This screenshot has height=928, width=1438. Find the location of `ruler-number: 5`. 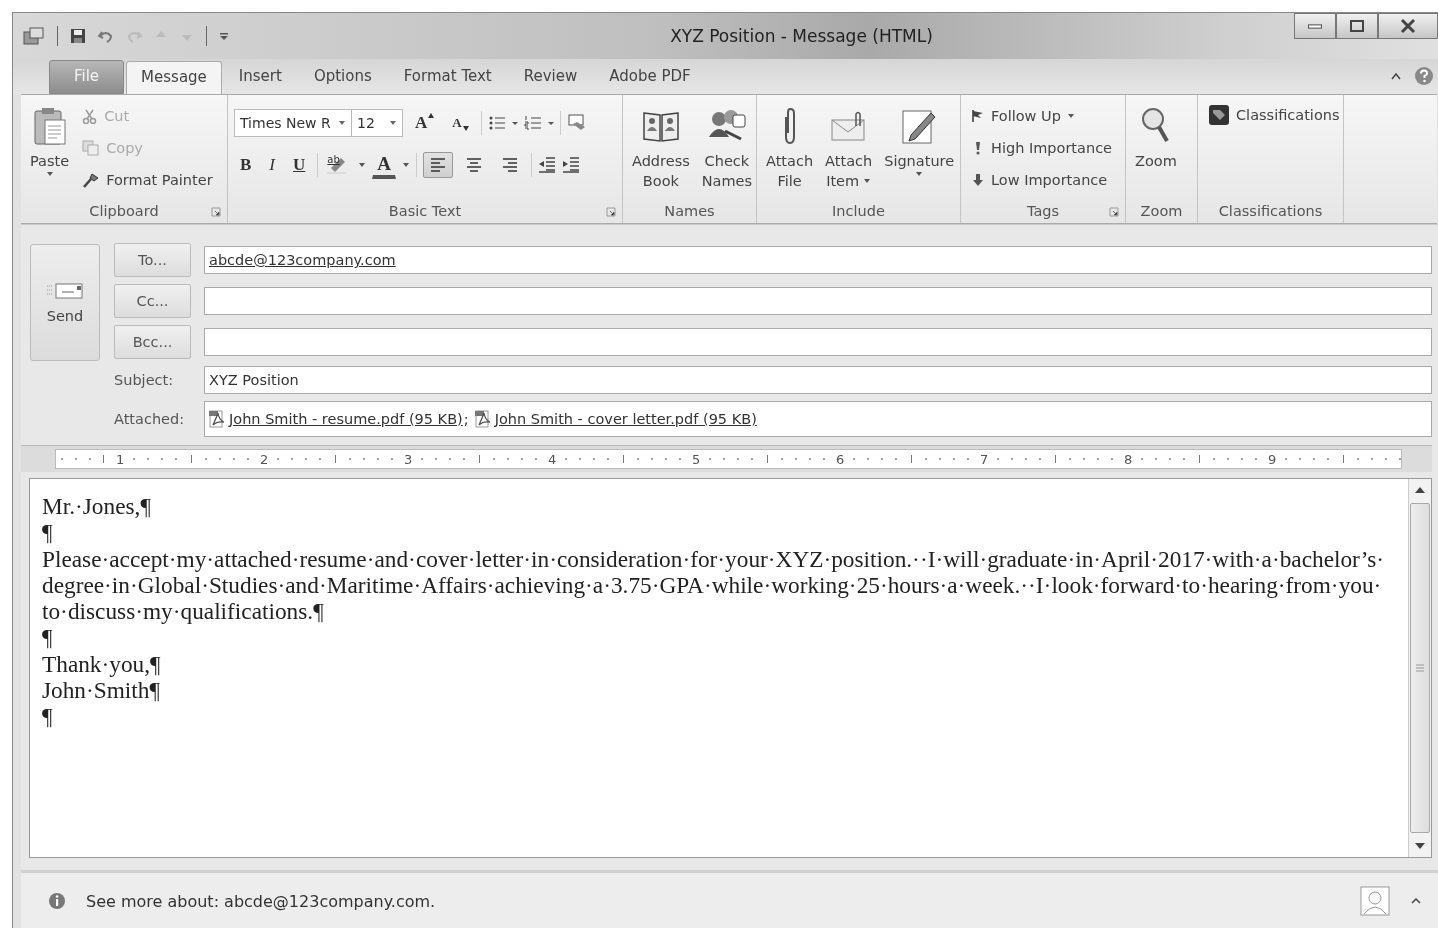

ruler-number: 5 is located at coordinates (696, 459).